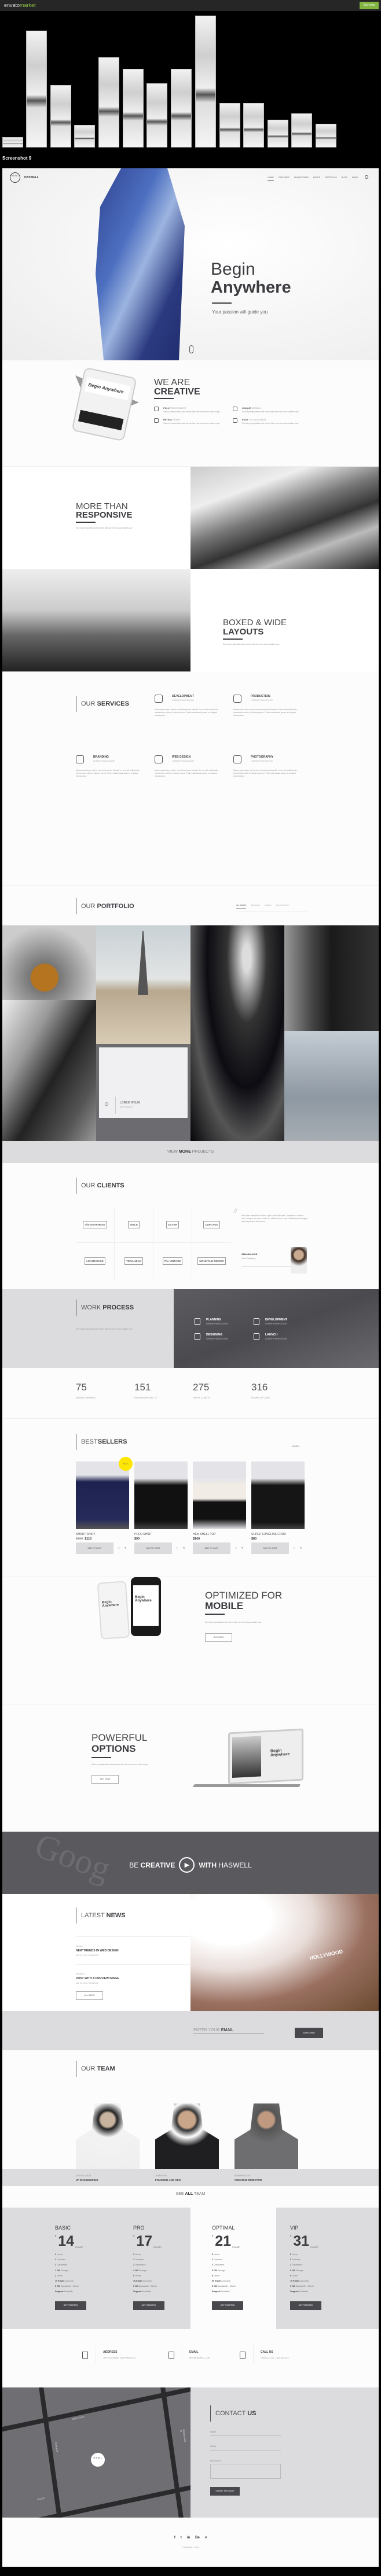  Describe the element at coordinates (143, 1082) in the screenshot. I see `portfolio-hover-overlay: LOREM IPSUM PHOTOGRAPHY` at that location.